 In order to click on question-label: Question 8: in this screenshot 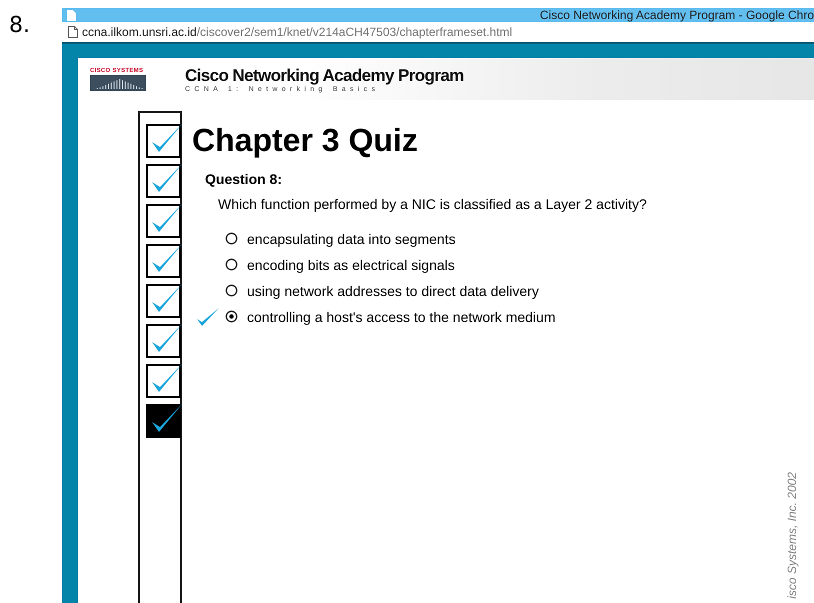, I will do `click(244, 179)`.